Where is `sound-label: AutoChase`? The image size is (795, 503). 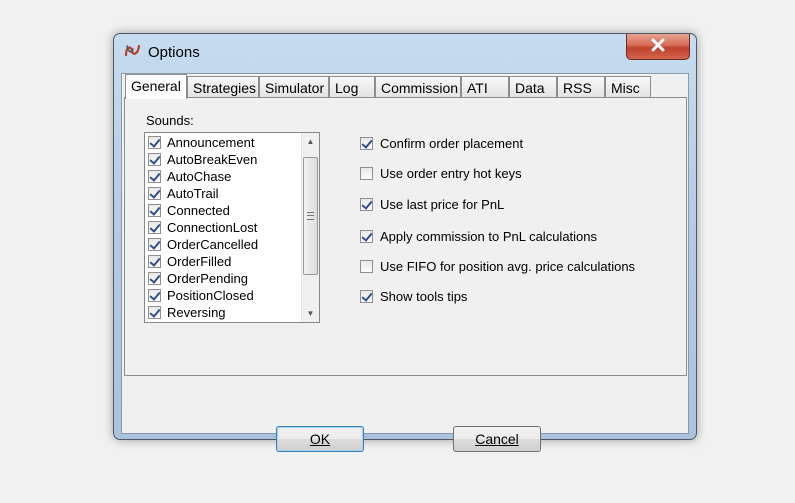
sound-label: AutoChase is located at coordinates (199, 176).